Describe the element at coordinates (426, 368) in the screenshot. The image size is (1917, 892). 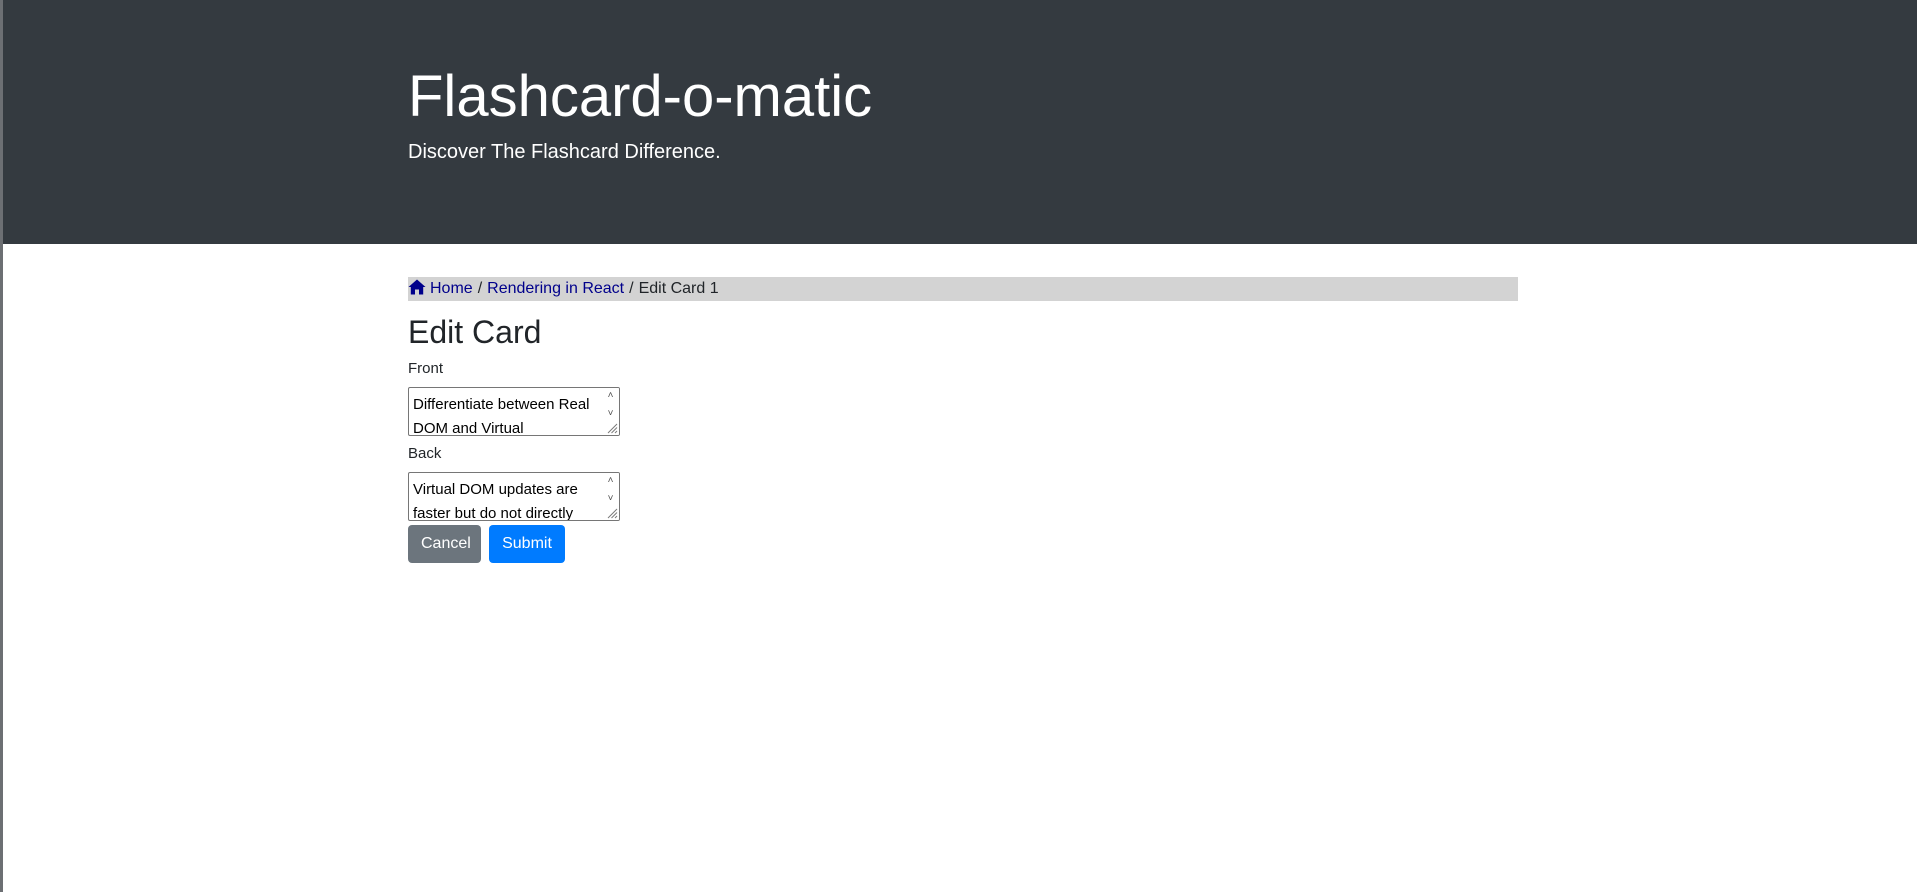
I see `front-label: Front` at that location.